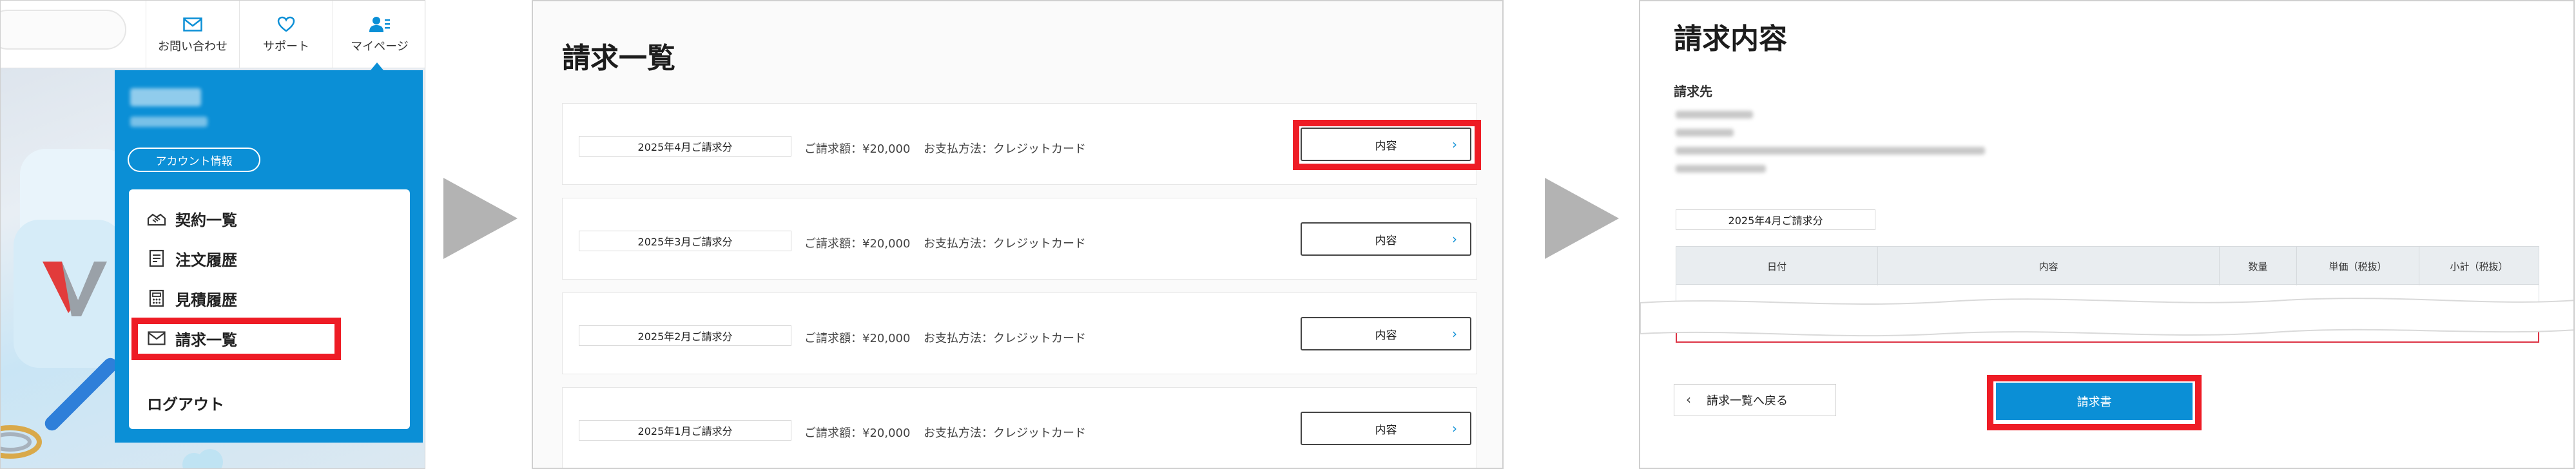  I want to click on user-name-blurred, so click(165, 97).